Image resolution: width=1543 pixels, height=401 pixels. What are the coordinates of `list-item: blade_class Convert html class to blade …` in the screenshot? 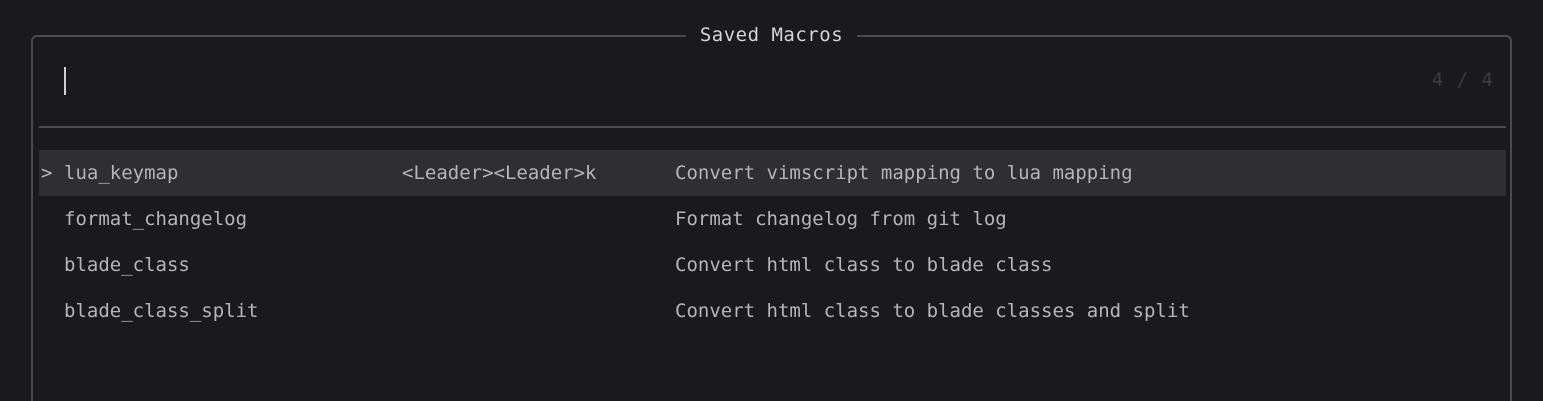 It's located at (772, 265).